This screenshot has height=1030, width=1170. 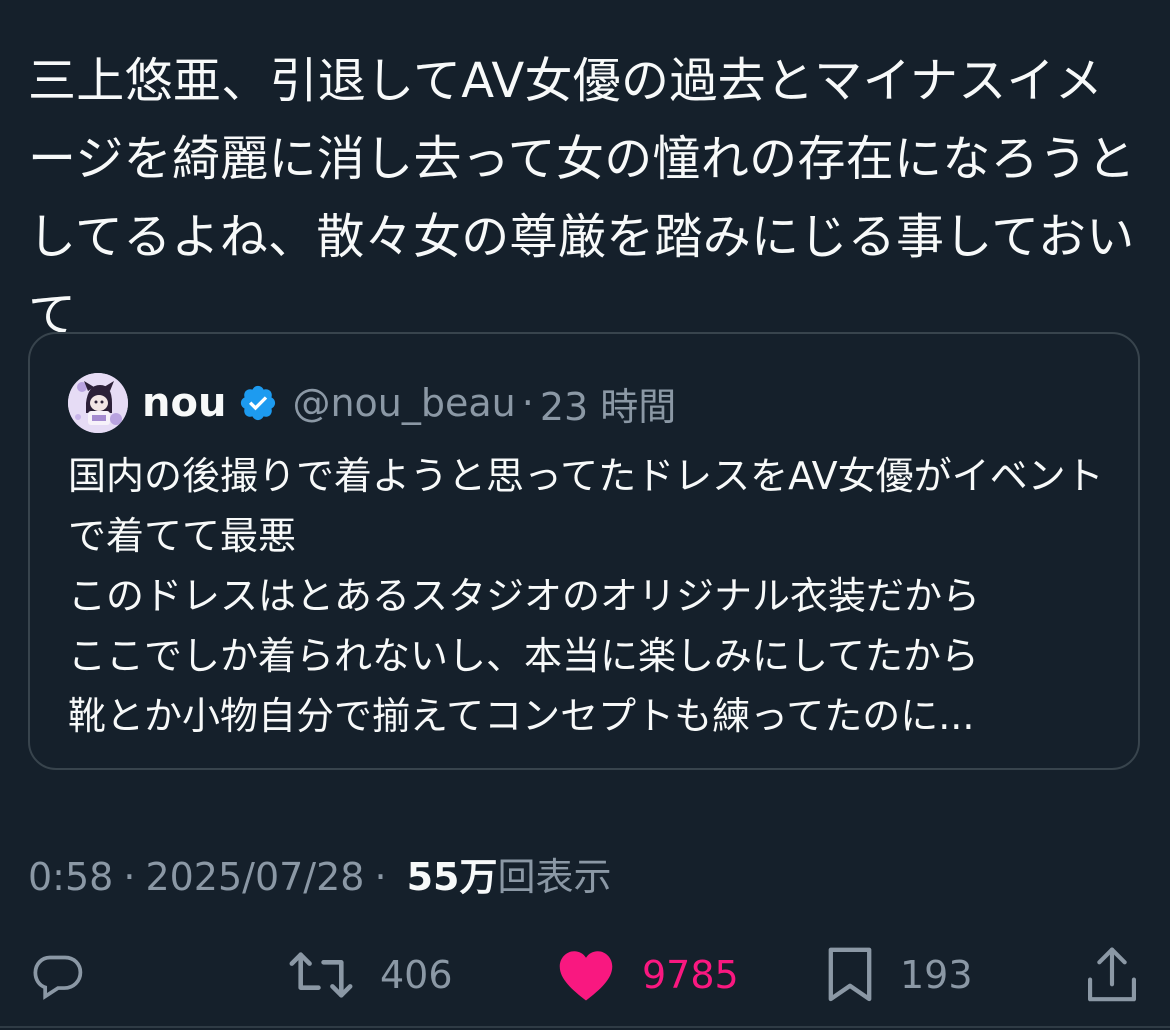 I want to click on views-count: 55万, so click(x=452, y=877).